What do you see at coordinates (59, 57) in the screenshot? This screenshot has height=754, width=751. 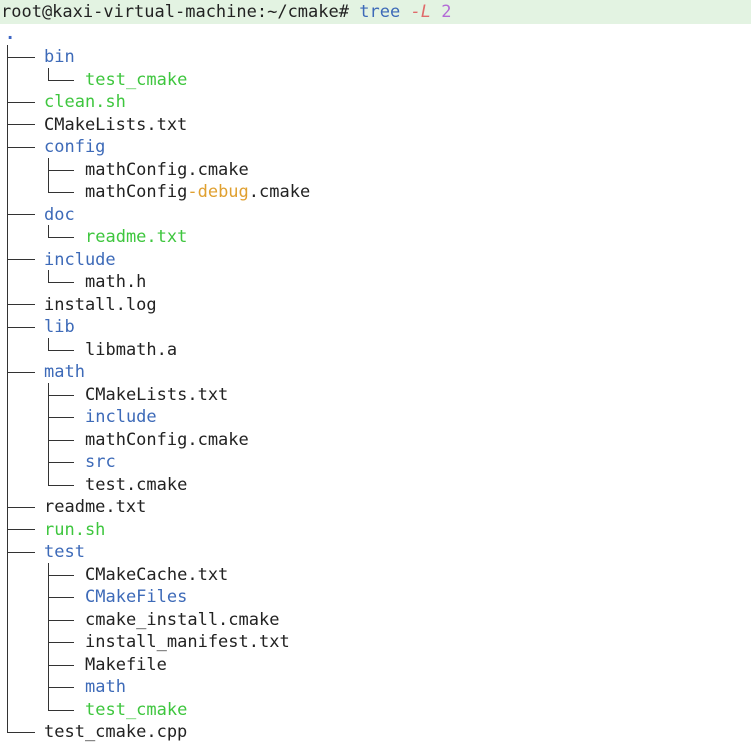 I see `tree-dir-bin: bin` at bounding box center [59, 57].